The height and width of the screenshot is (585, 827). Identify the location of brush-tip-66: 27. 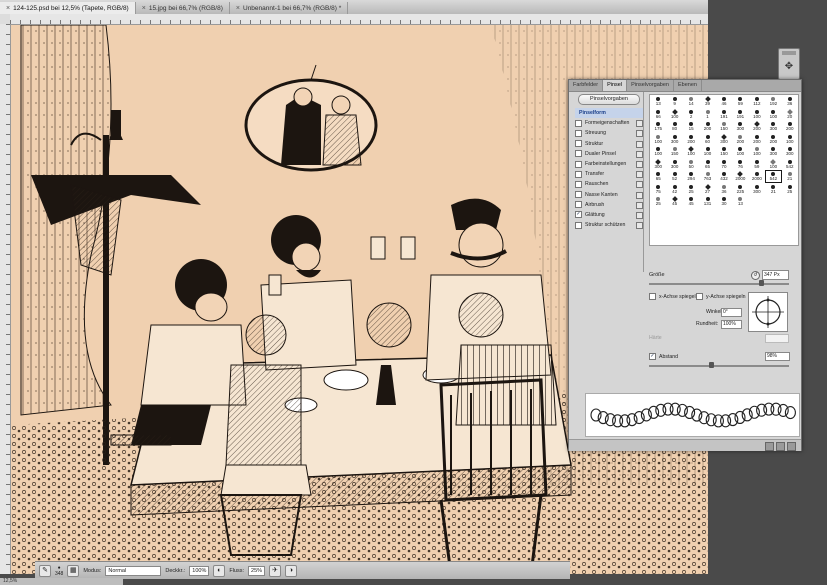
(707, 189).